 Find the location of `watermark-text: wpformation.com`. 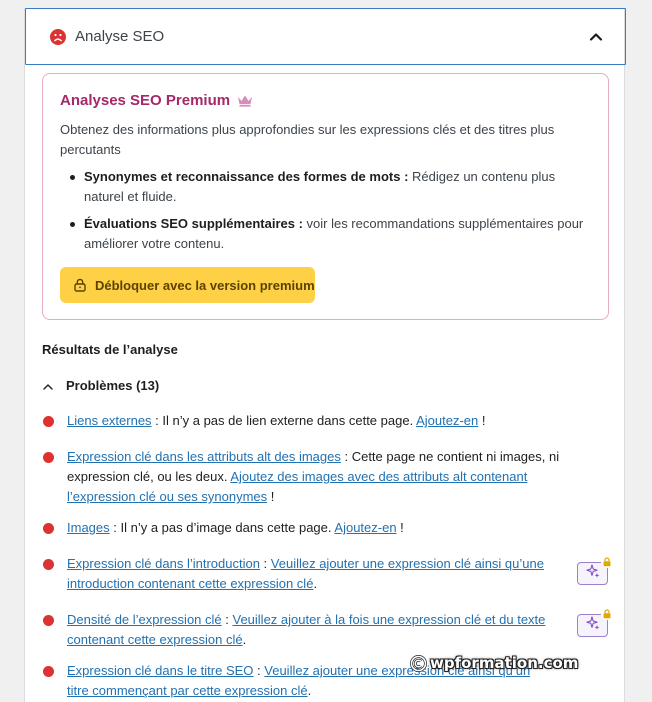

watermark-text: wpformation.com is located at coordinates (504, 663).